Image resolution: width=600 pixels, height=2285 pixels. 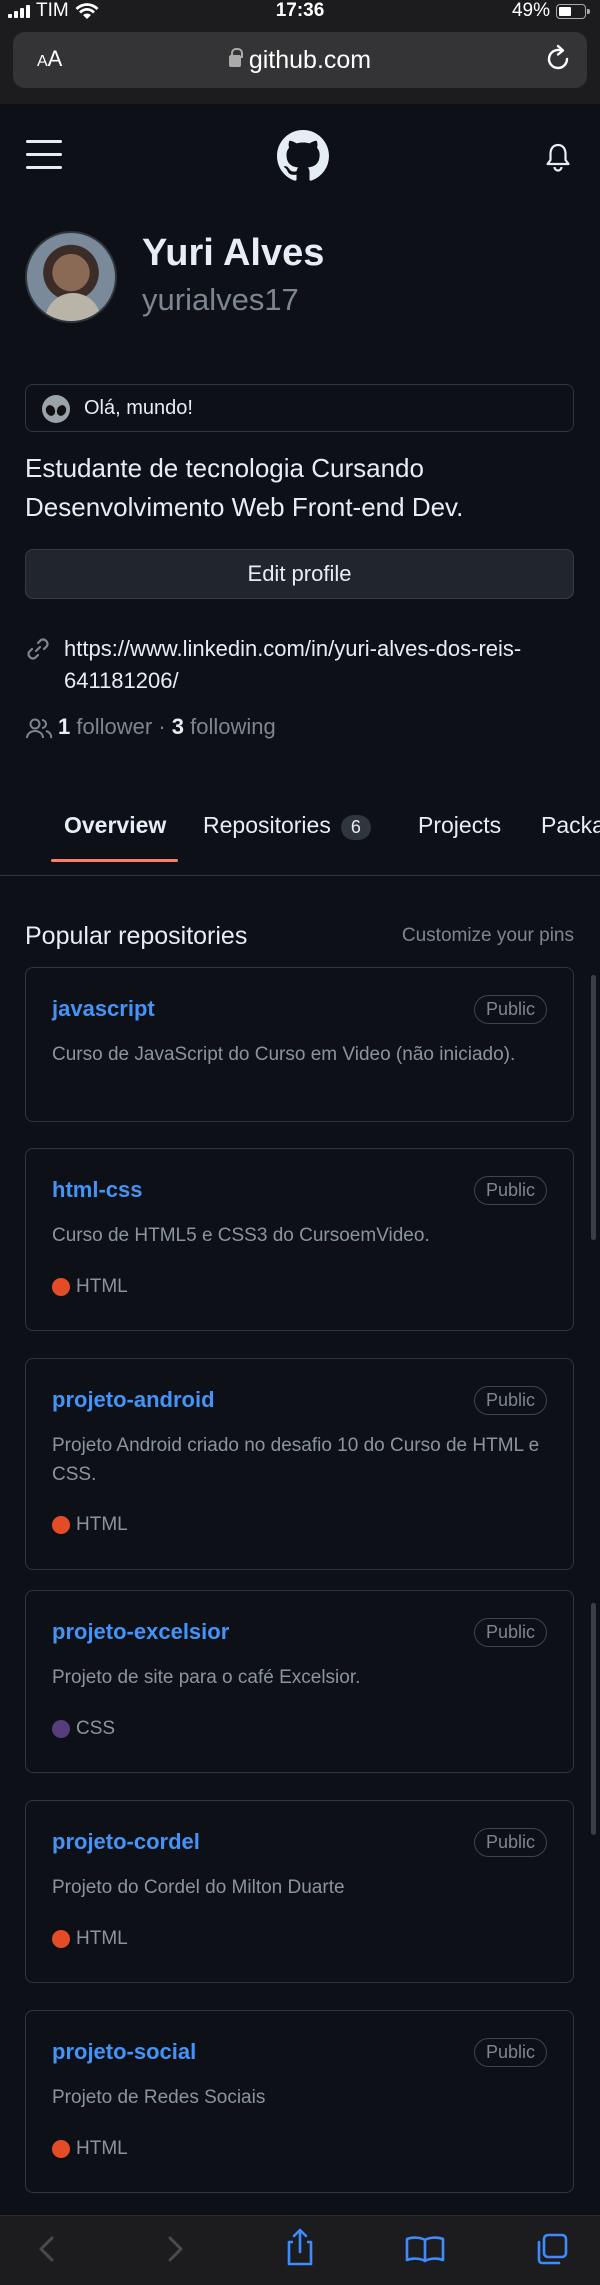 I want to click on browser-chrome-top: TIM 17:36 49% AA github.com, so click(x=300, y=52).